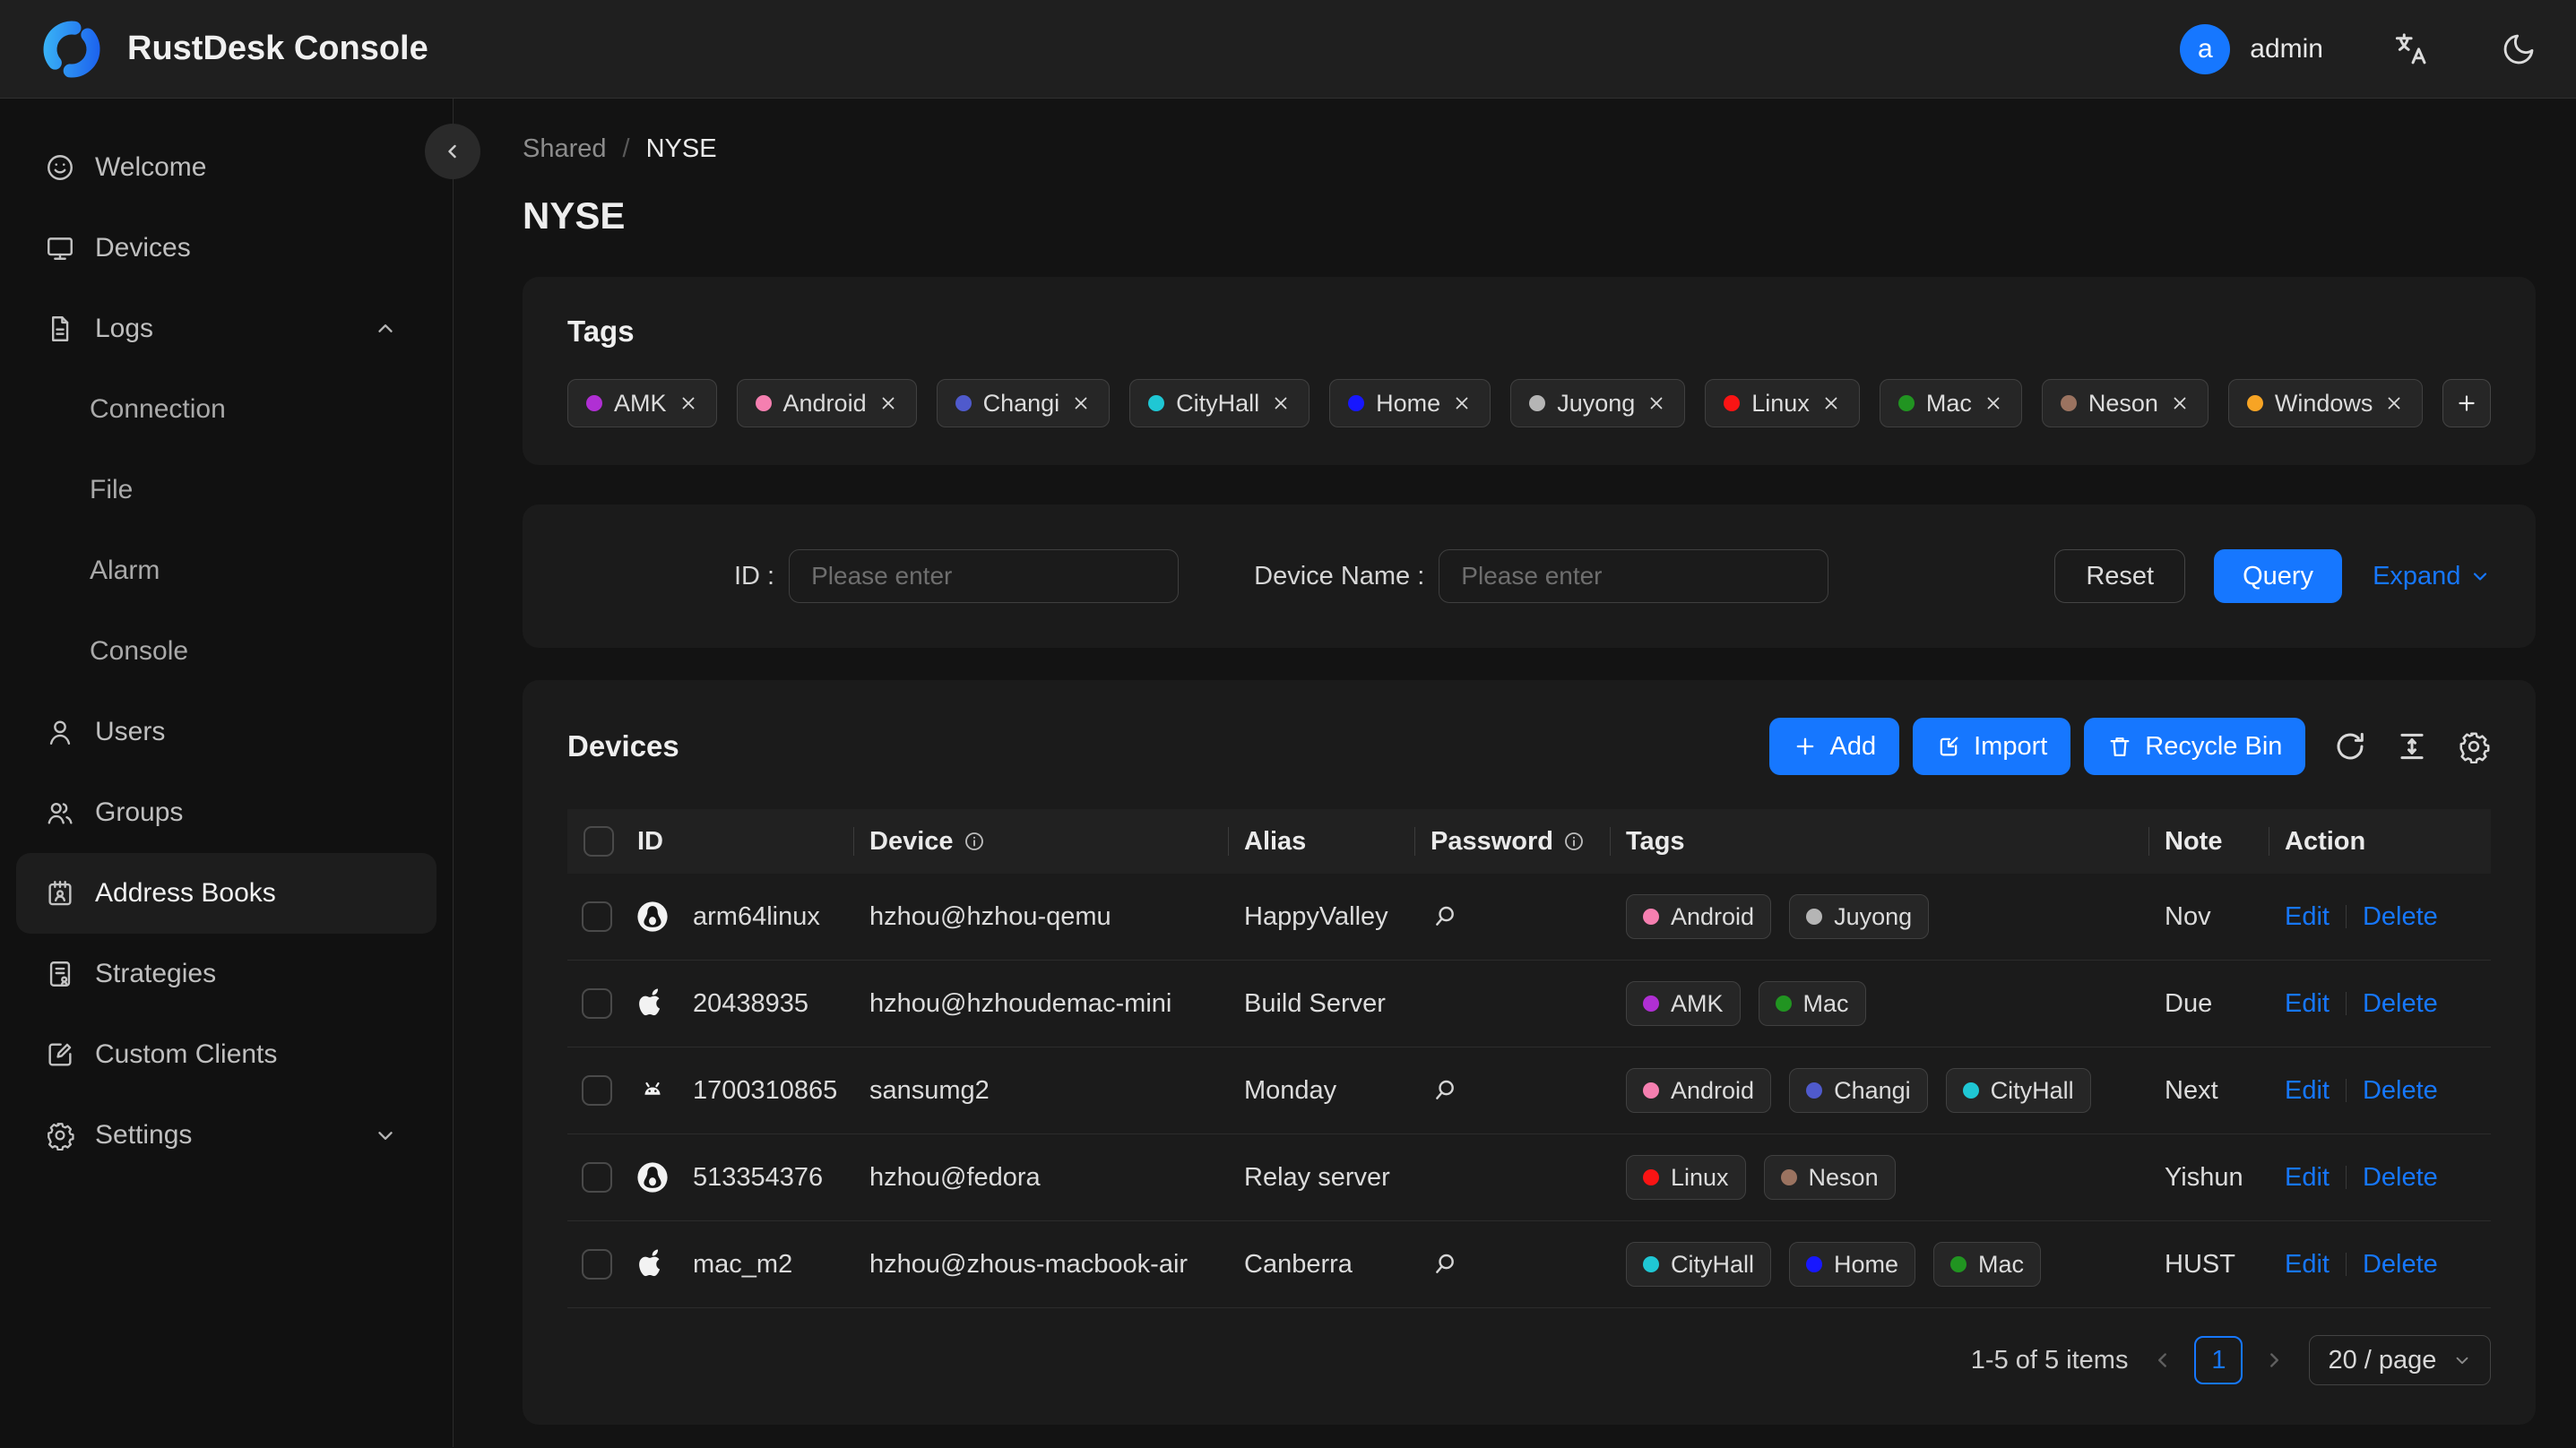 The height and width of the screenshot is (1448, 2576). What do you see at coordinates (2195, 747) in the screenshot?
I see `recycle-bin-button: Recycle Bin` at bounding box center [2195, 747].